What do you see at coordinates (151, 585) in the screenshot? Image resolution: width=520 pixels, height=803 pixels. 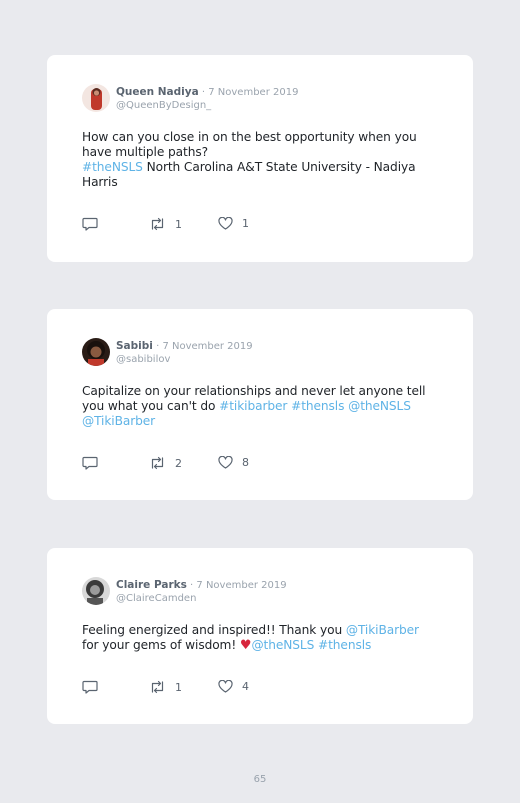 I see `author-name: Claire Parks` at bounding box center [151, 585].